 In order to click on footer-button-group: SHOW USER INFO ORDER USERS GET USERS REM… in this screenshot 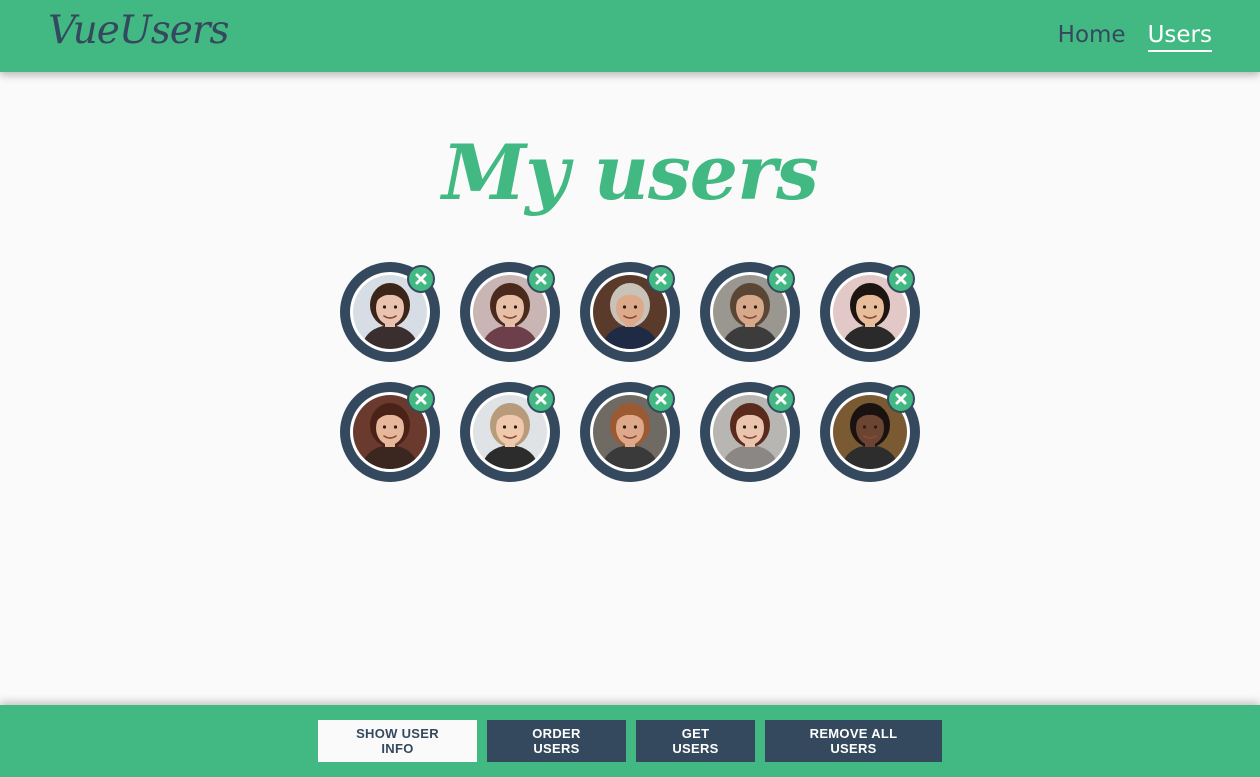, I will do `click(630, 741)`.